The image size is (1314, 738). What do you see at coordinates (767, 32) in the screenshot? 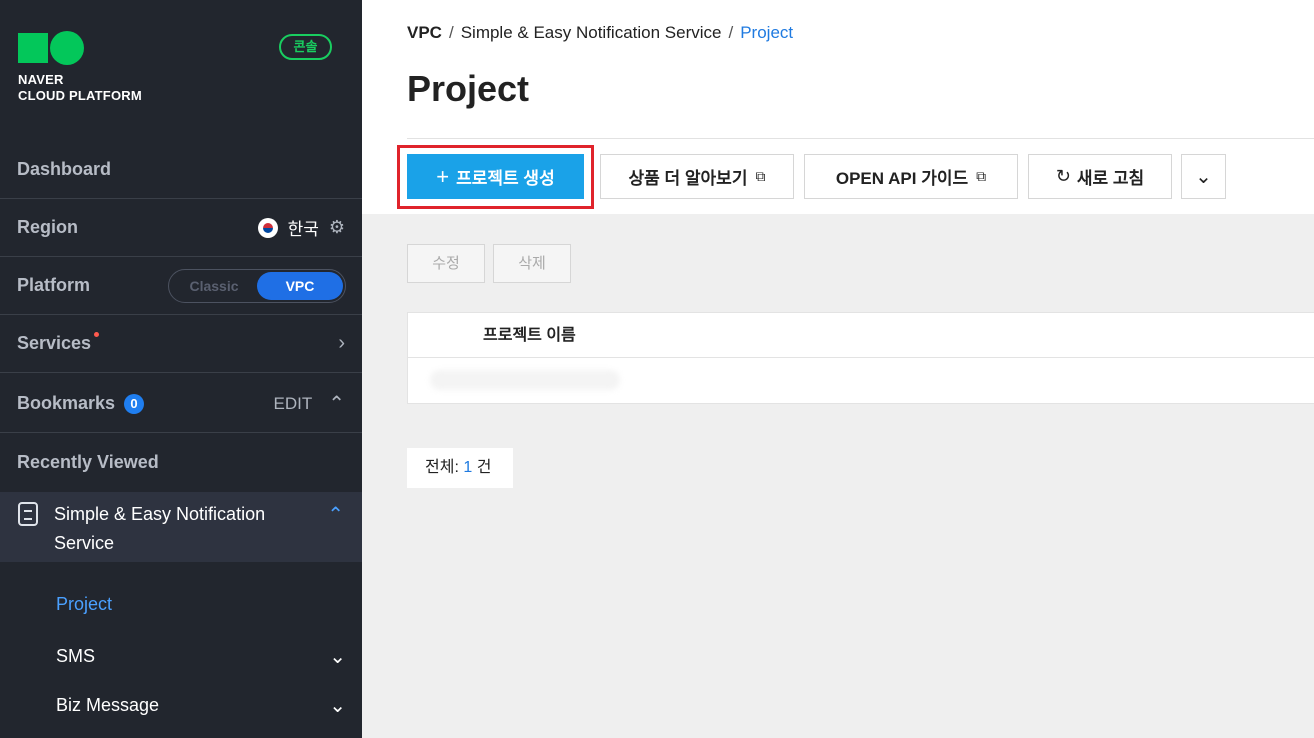
I see `breadcrumb-current: Project` at bounding box center [767, 32].